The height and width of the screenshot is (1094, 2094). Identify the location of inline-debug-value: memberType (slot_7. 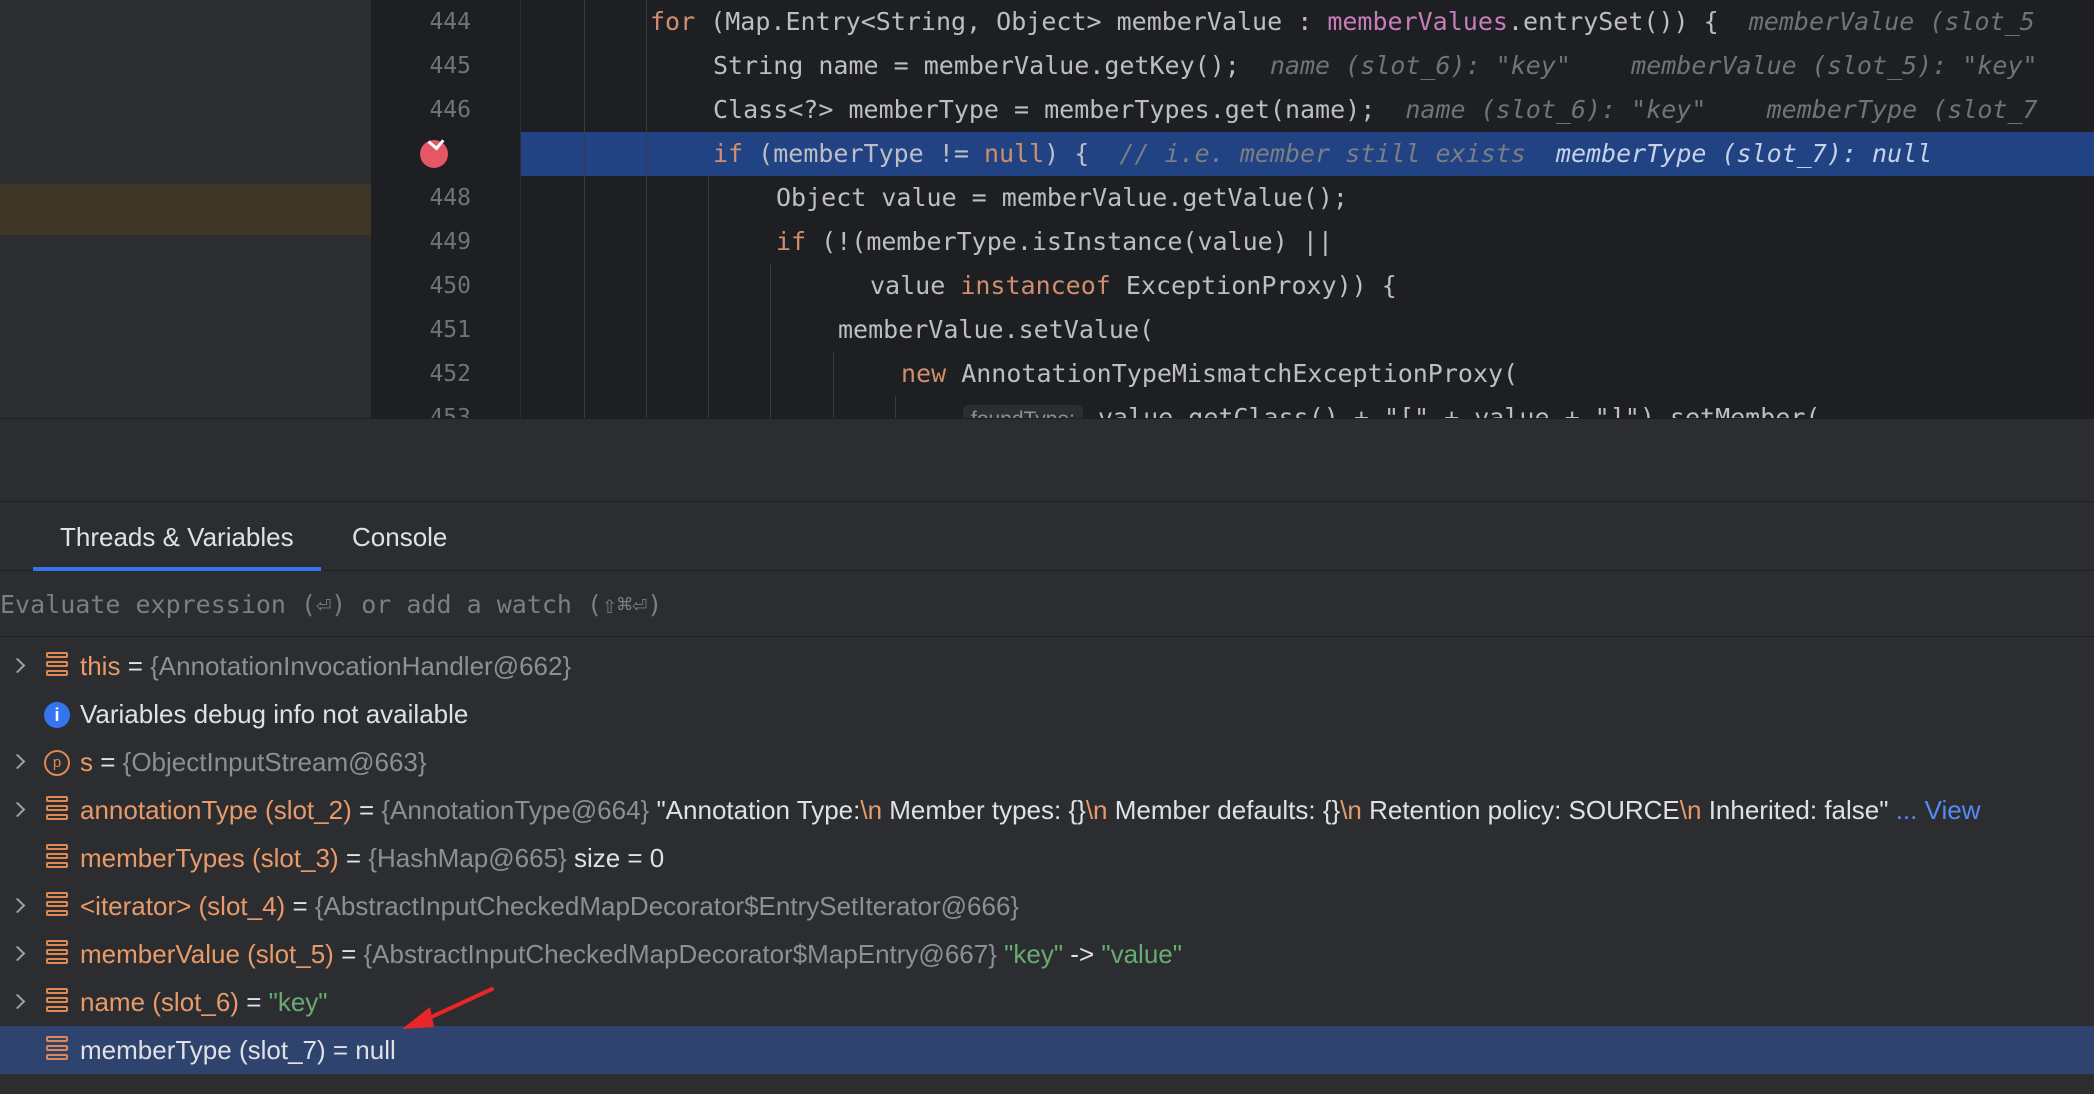
(1902, 109).